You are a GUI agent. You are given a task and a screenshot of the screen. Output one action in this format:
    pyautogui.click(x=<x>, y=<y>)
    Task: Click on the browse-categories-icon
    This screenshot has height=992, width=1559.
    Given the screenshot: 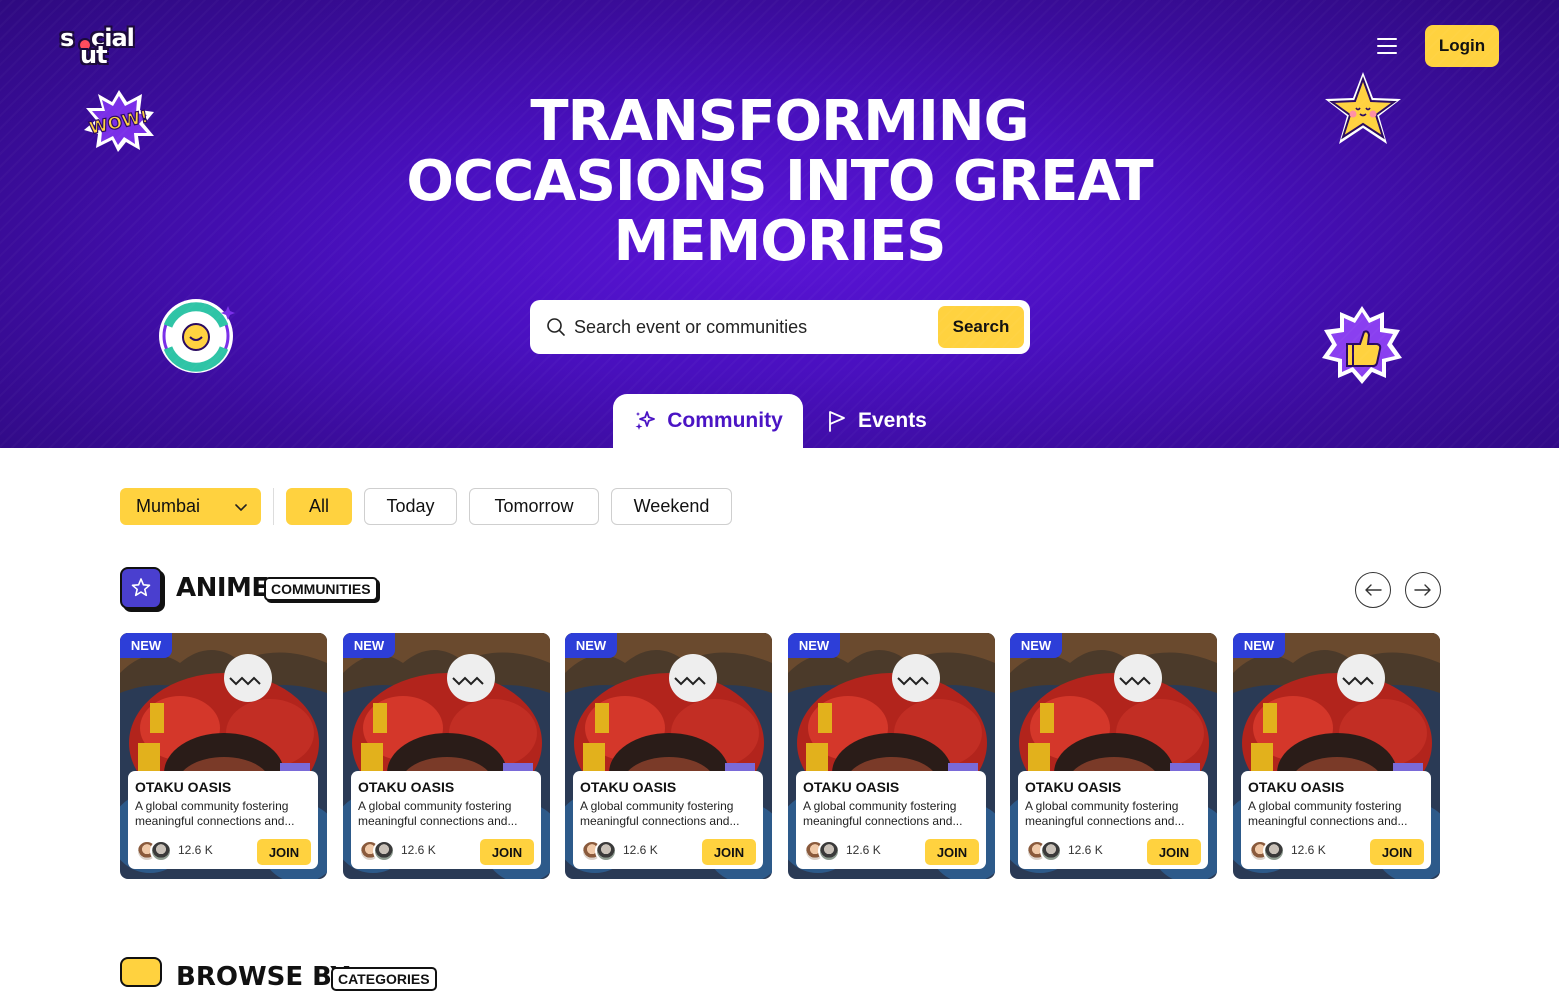 What is the action you would take?
    pyautogui.click(x=141, y=972)
    